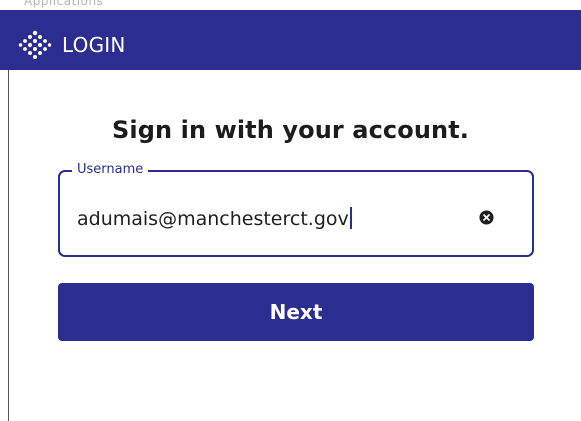 Image resolution: width=581 pixels, height=421 pixels. I want to click on username-value: adumais@manchesterct.gov, so click(213, 219).